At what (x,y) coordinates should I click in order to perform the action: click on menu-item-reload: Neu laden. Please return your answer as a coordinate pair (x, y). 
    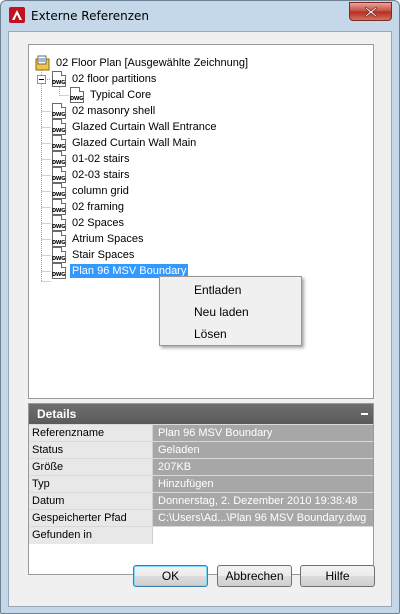
    Looking at the image, I should click on (230, 312).